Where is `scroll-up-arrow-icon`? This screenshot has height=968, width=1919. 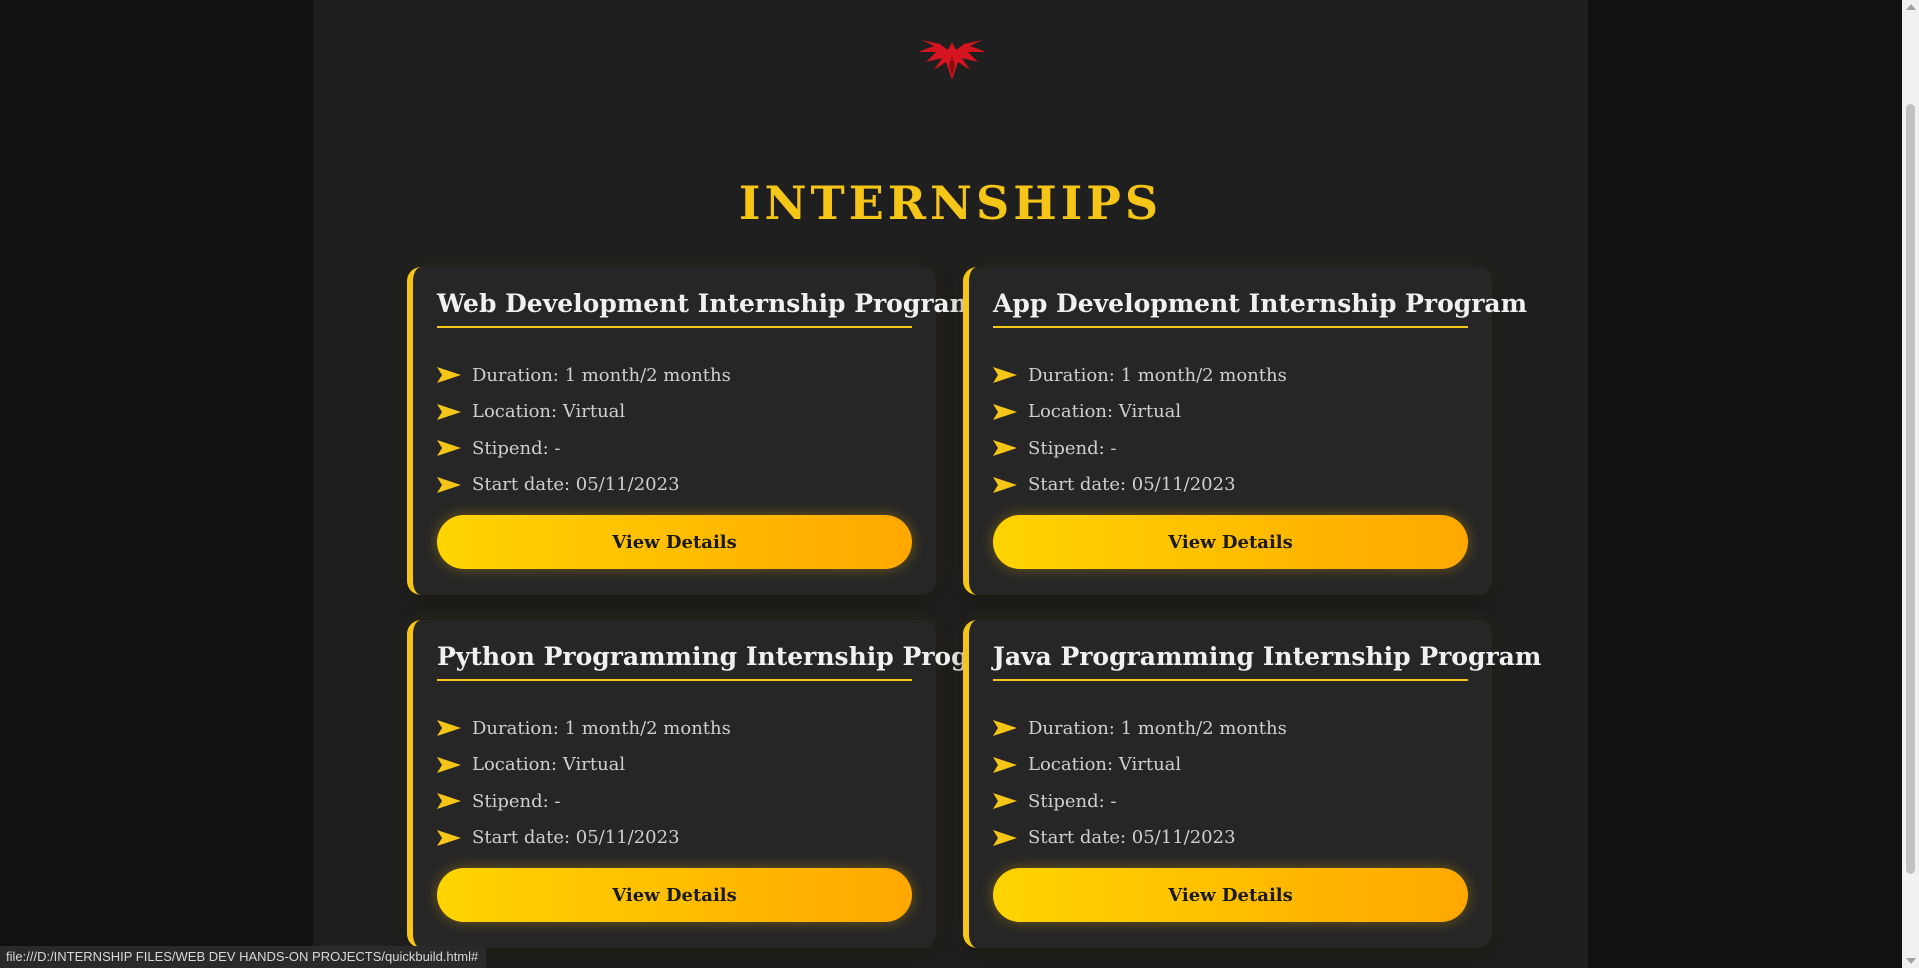
scroll-up-arrow-icon is located at coordinates (1911, 7).